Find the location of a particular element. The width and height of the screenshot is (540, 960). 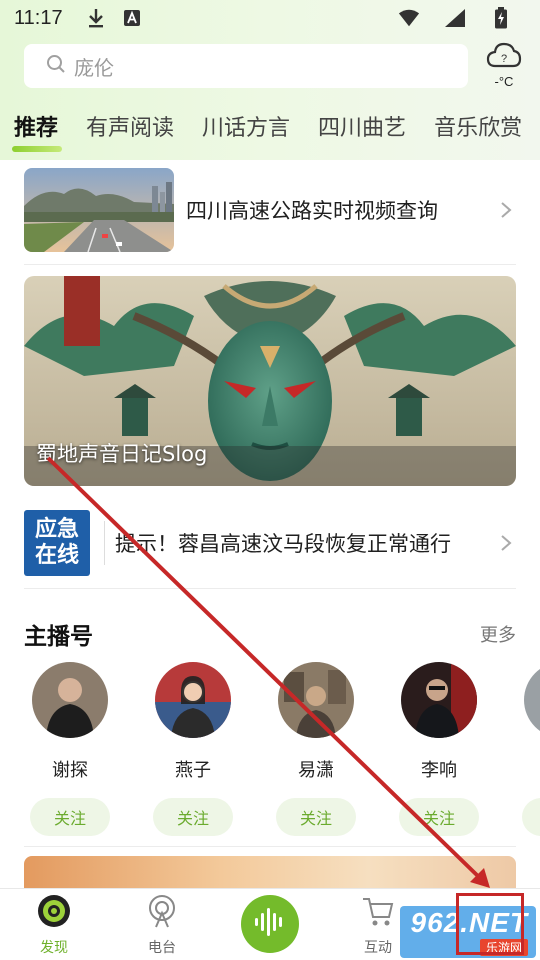

host-item: 李响 关注 is located at coordinates (439, 749).